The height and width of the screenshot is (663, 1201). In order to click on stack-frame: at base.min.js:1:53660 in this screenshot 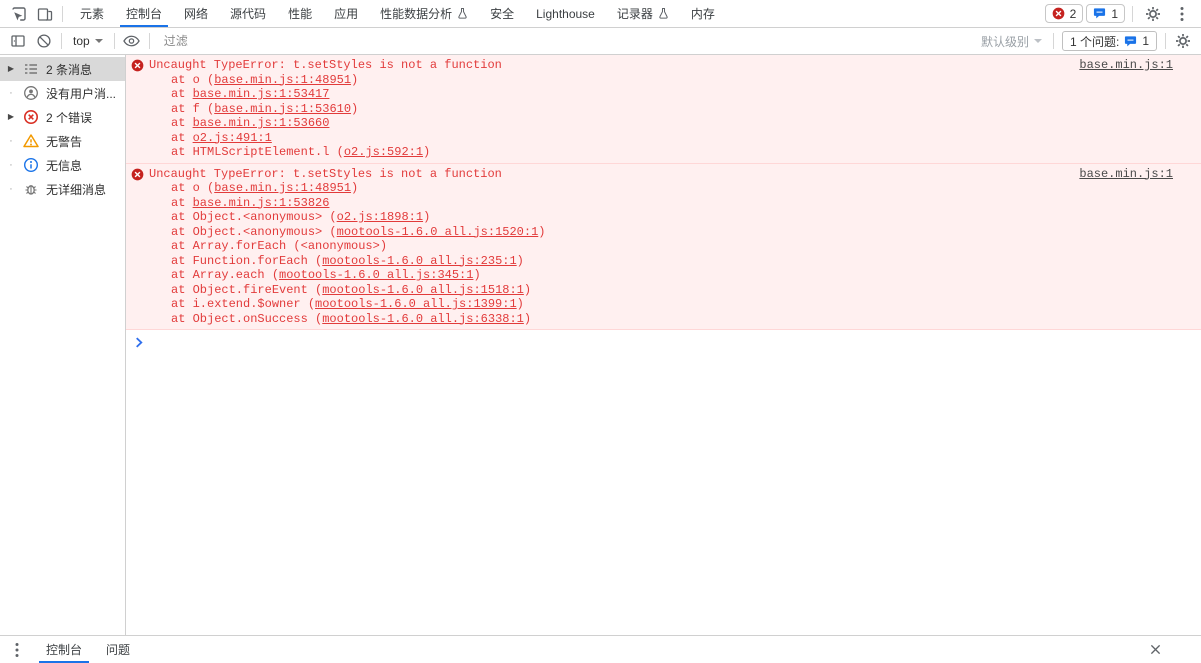, I will do `click(250, 123)`.